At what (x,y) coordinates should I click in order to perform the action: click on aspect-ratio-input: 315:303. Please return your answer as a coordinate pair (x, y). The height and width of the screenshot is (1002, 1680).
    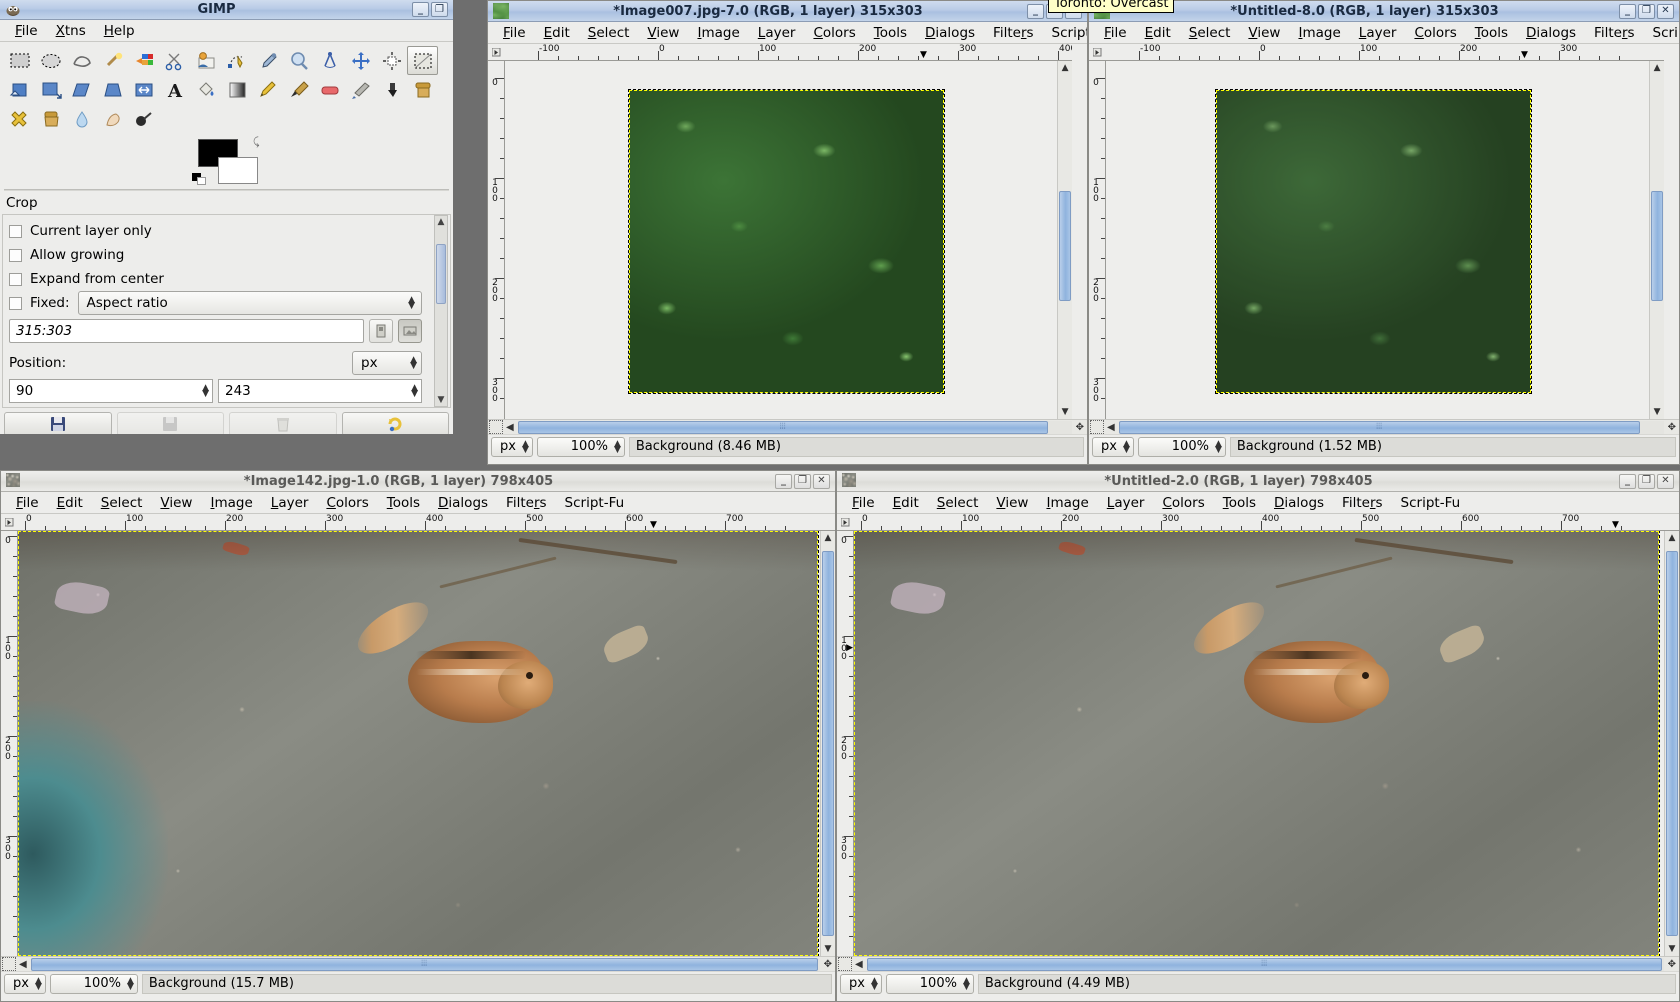
    Looking at the image, I should click on (186, 331).